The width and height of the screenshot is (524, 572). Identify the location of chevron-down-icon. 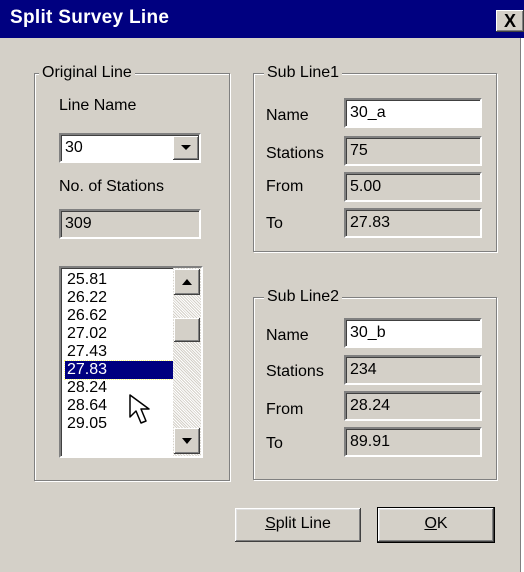
(186, 147).